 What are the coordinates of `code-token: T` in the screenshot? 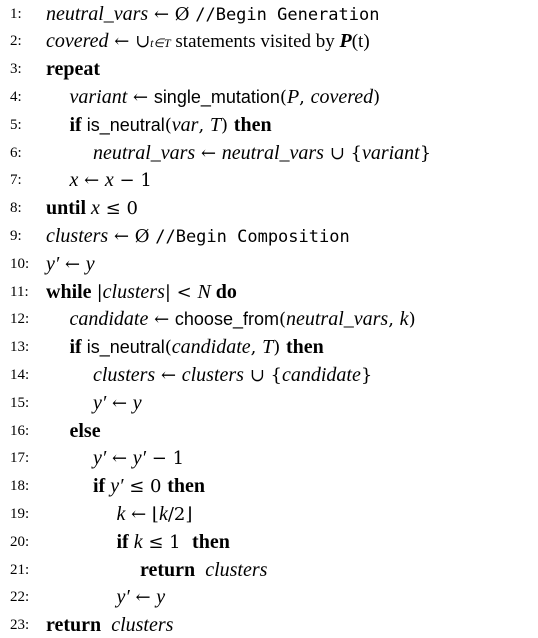 It's located at (215, 124).